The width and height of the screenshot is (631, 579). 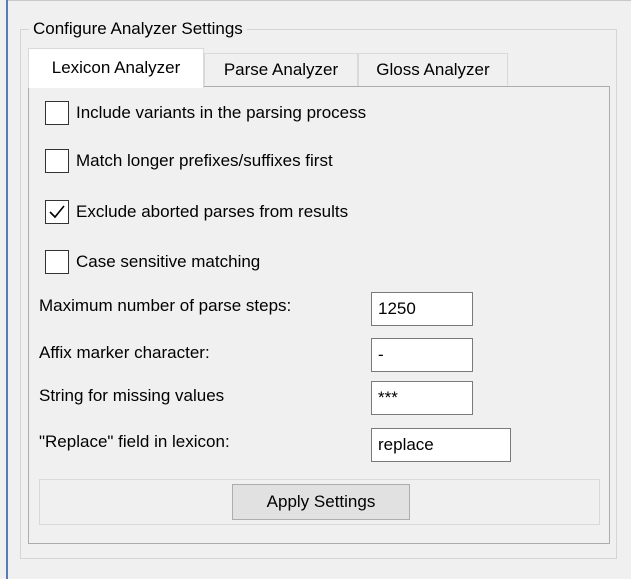 I want to click on top-divider, so click(x=319, y=0).